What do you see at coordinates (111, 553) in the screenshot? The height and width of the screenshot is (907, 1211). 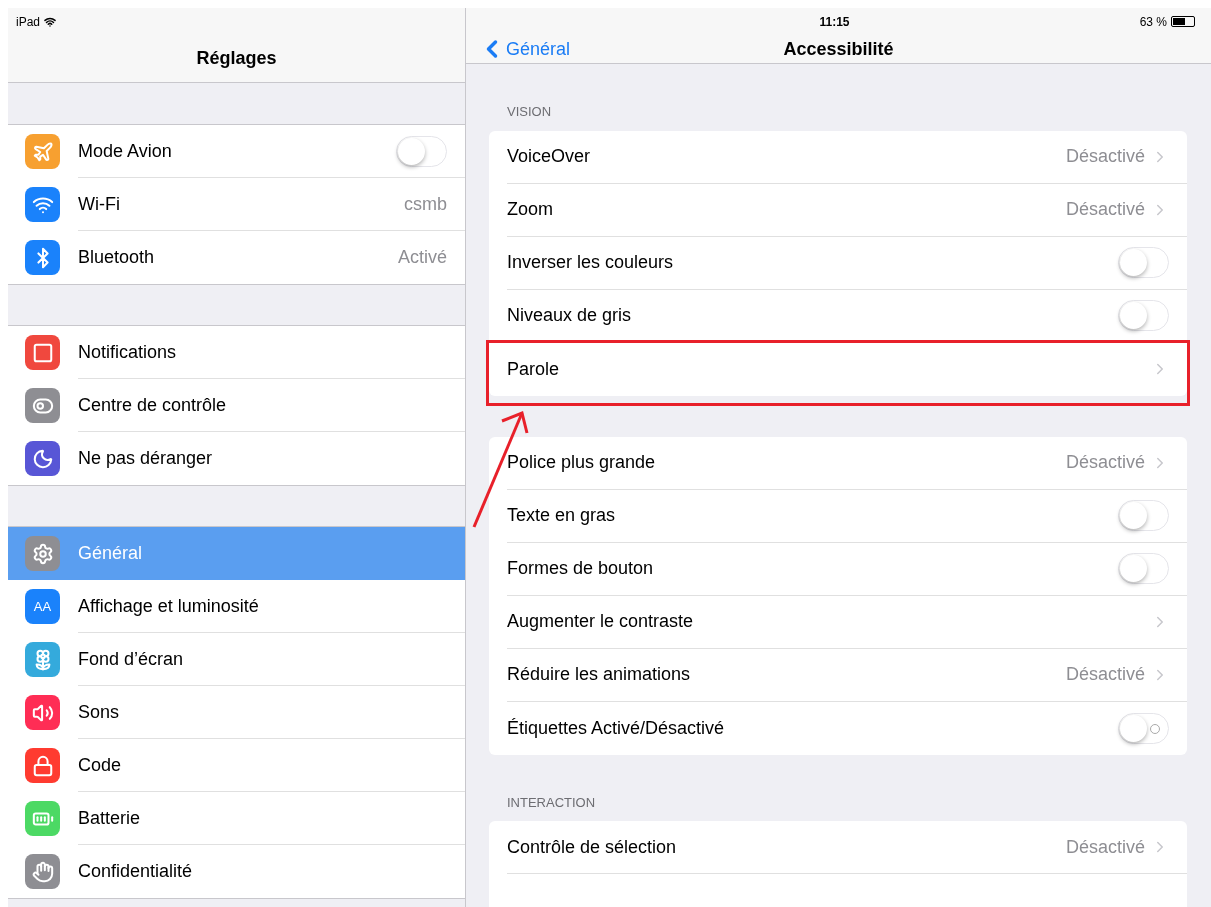 I see `setting-label: Général` at bounding box center [111, 553].